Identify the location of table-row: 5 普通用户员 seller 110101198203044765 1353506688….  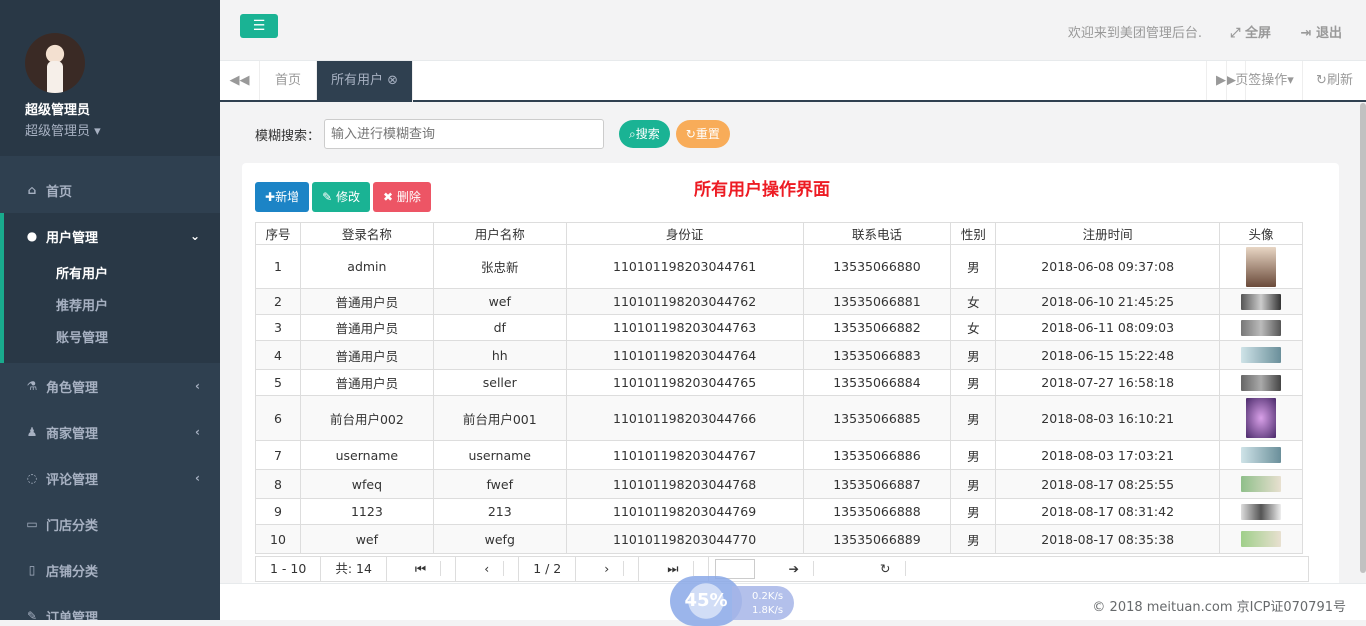
(779, 382).